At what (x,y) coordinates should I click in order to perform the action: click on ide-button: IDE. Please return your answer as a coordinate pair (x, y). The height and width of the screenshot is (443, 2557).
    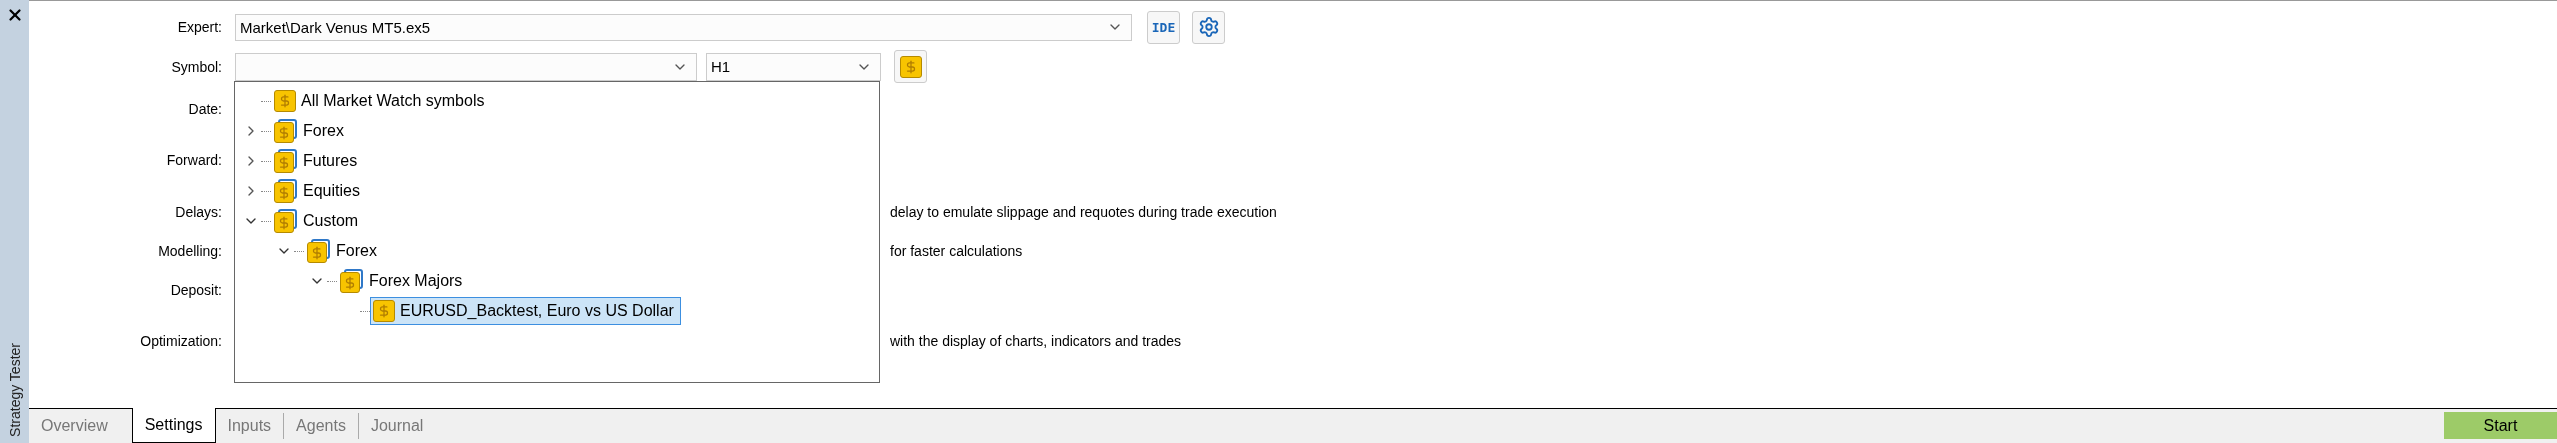
    Looking at the image, I should click on (1163, 27).